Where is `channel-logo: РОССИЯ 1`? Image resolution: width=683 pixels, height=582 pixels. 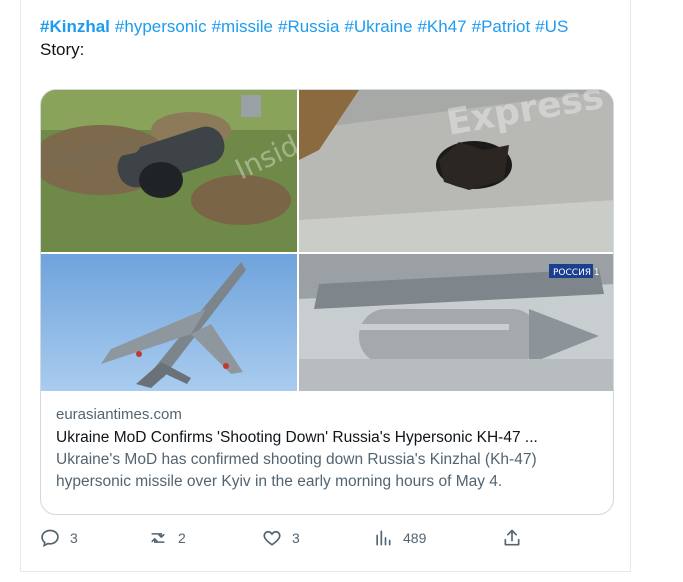 channel-logo: РОССИЯ 1 is located at coordinates (576, 273).